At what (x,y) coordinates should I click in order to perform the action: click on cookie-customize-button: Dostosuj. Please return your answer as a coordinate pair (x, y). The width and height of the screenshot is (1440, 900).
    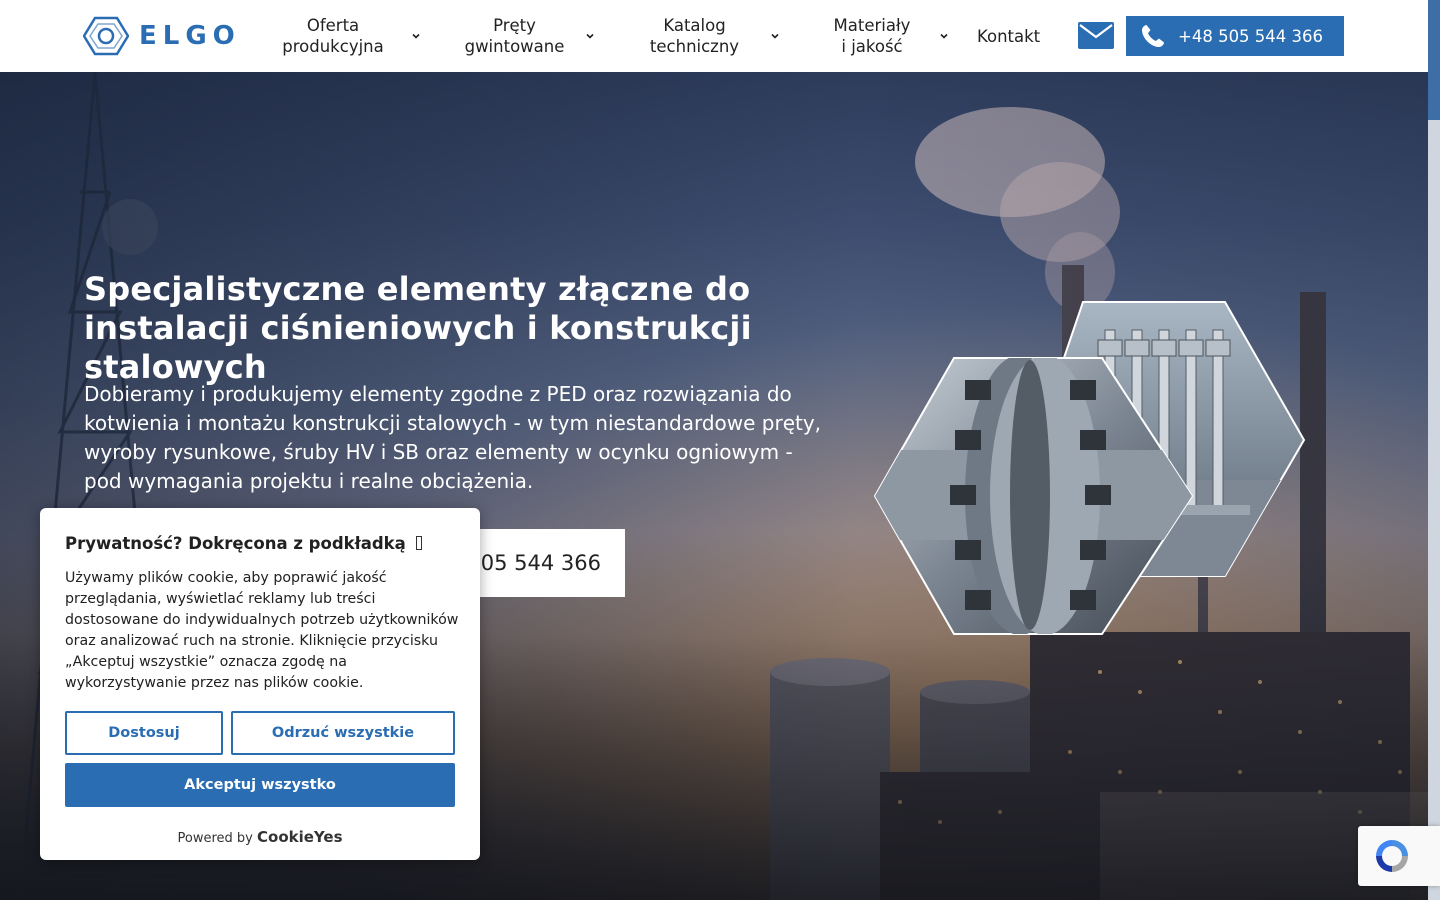
    Looking at the image, I should click on (144, 733).